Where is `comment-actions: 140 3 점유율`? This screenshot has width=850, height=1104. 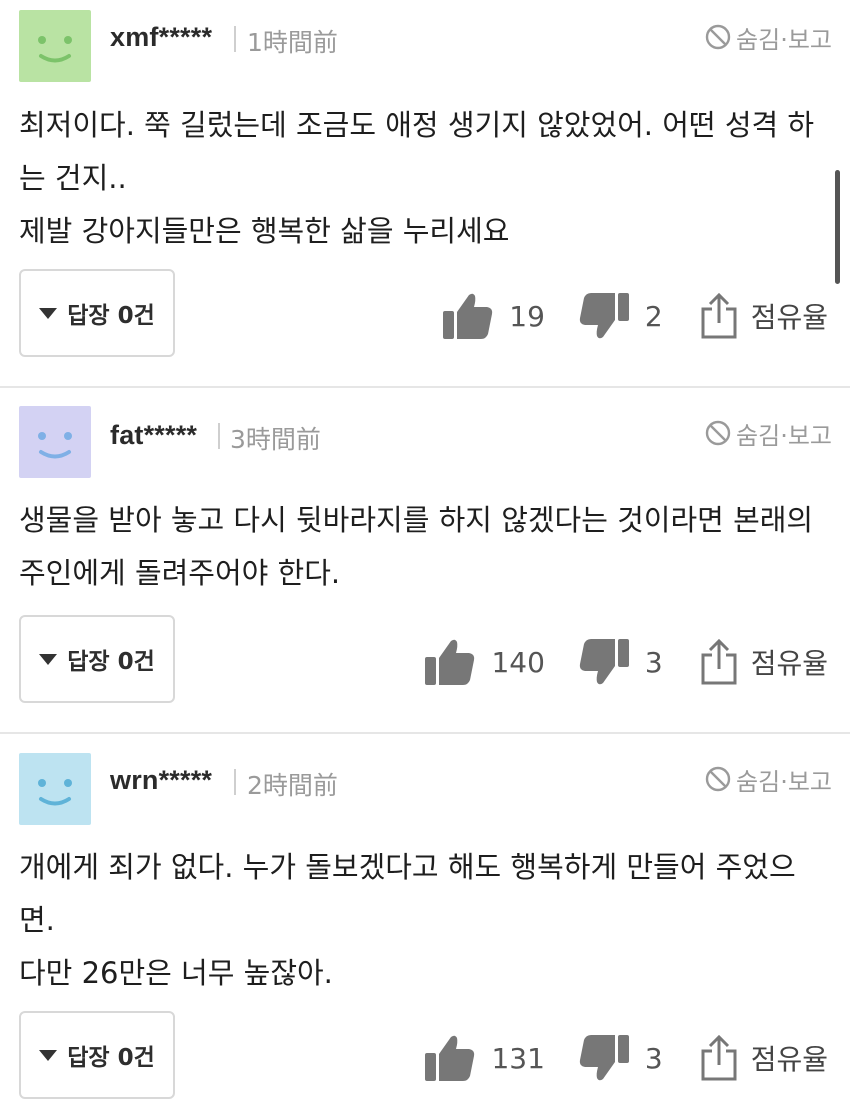 comment-actions: 140 3 점유율 is located at coordinates (625, 662).